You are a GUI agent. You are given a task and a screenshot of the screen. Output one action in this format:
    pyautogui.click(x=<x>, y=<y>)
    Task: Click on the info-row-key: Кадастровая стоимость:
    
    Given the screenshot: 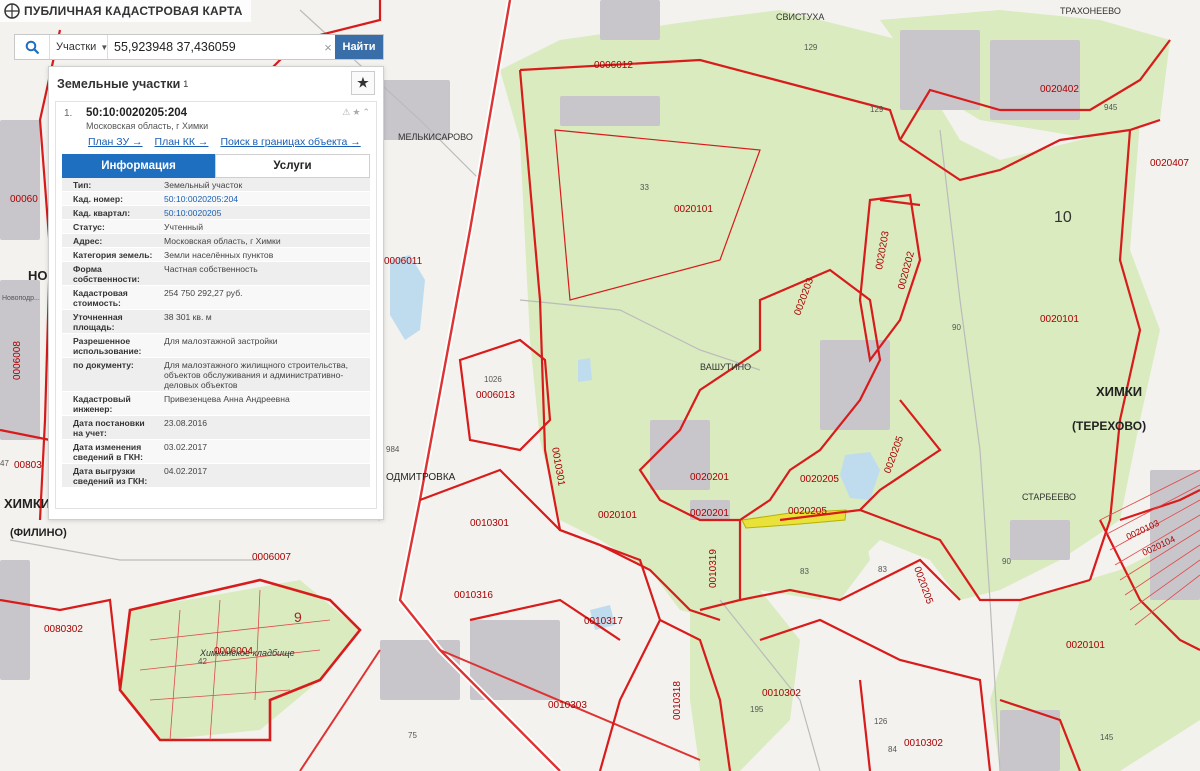 What is the action you would take?
    pyautogui.click(x=100, y=298)
    